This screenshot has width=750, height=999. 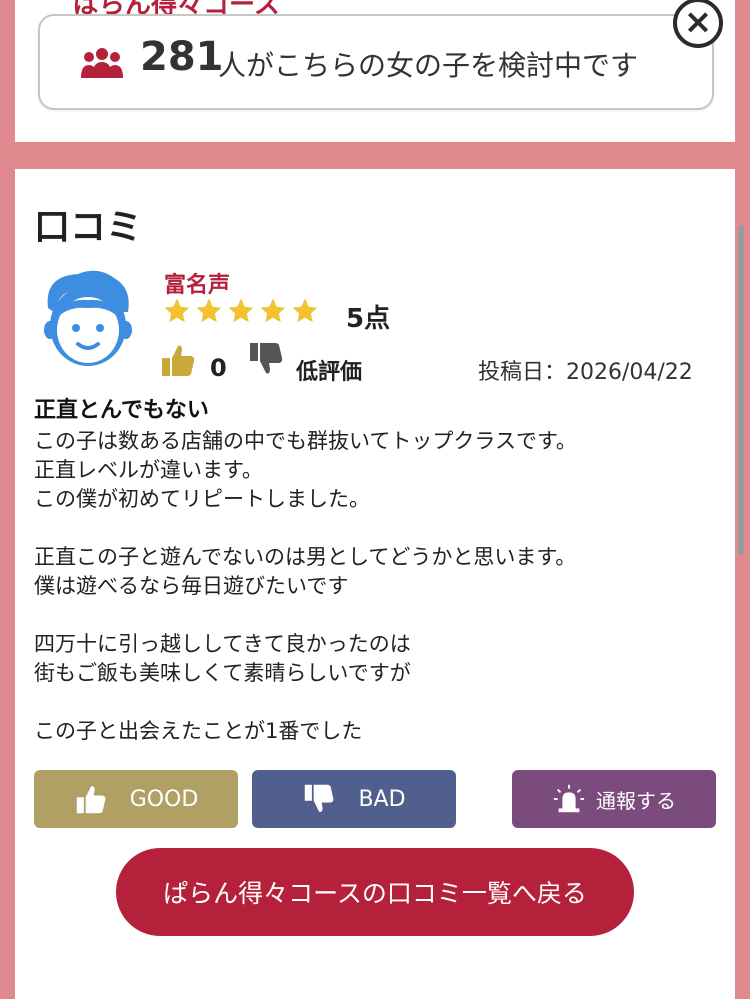 I want to click on like-count: 0, so click(x=218, y=368).